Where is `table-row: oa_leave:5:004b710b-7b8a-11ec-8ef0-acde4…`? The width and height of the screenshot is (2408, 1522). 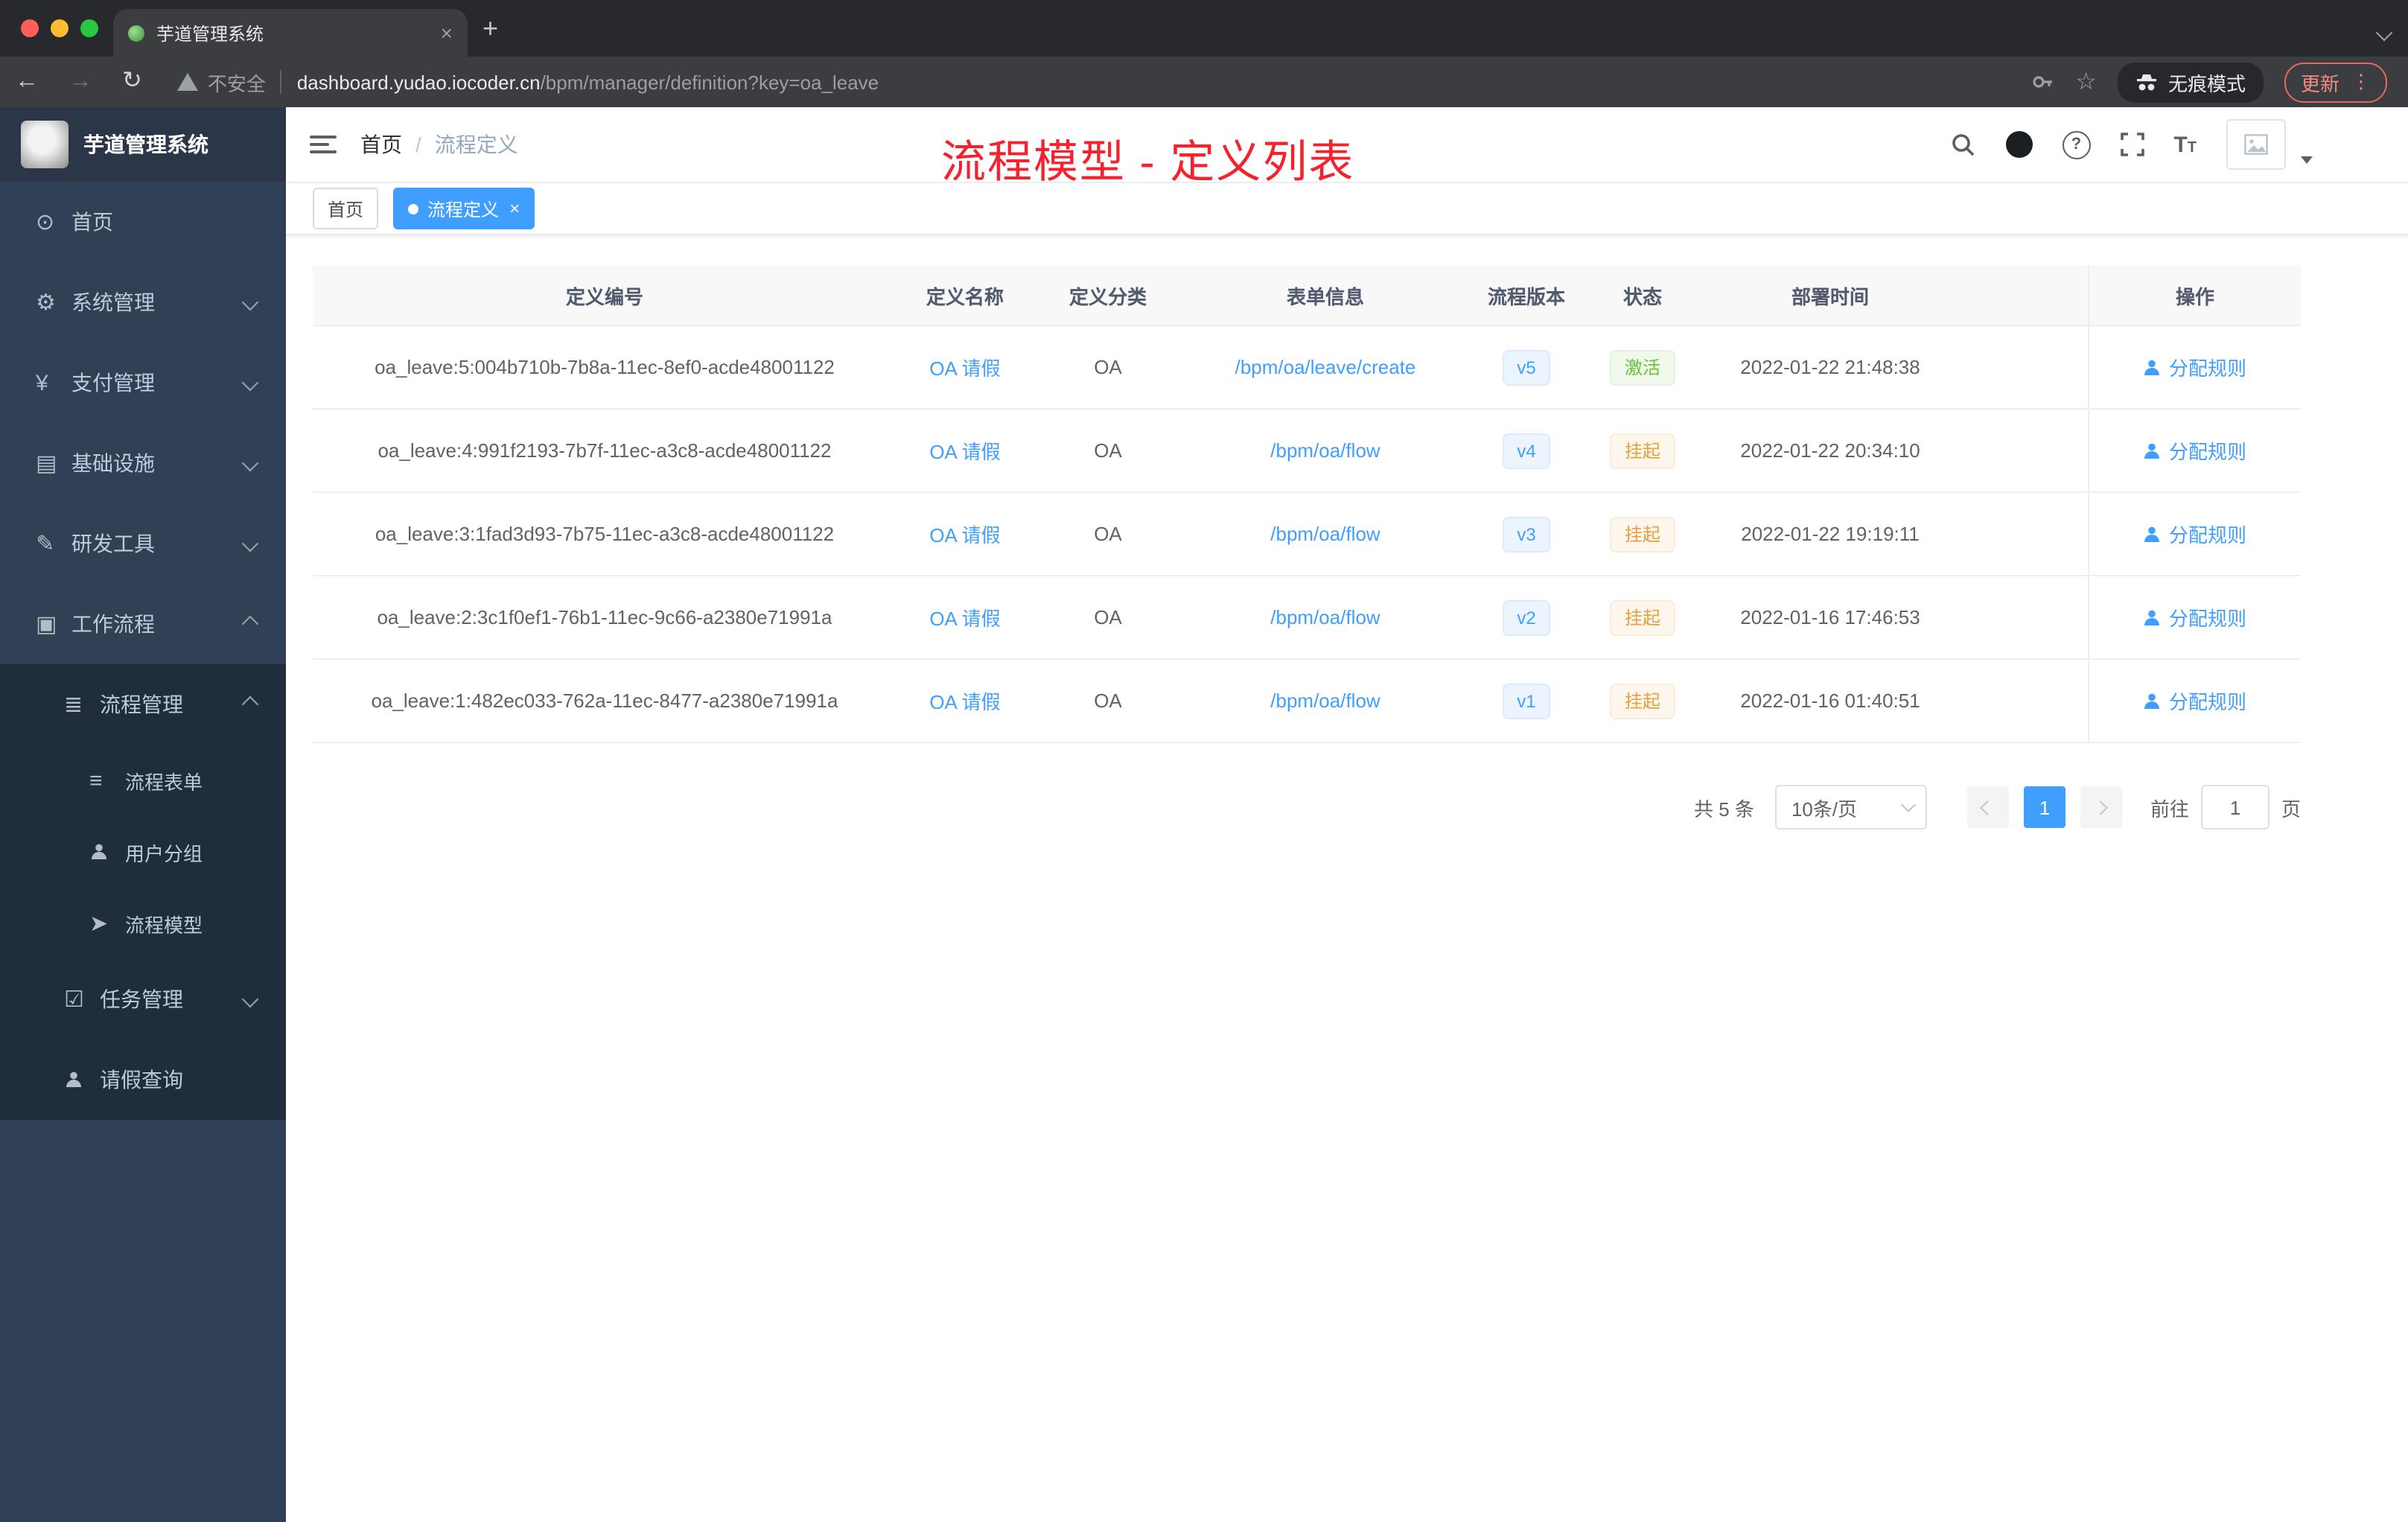
table-row: oa_leave:5:004b710b-7b8a-11ec-8ef0-acde4… is located at coordinates (1307, 368).